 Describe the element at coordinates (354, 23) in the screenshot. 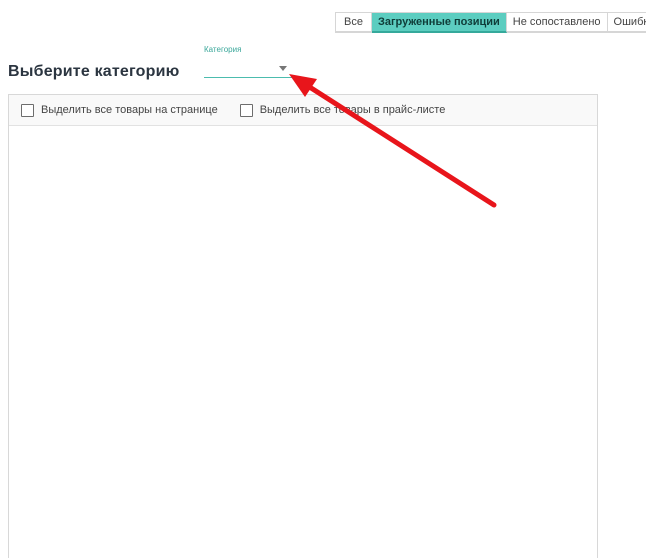

I see `tab-all: Все` at that location.